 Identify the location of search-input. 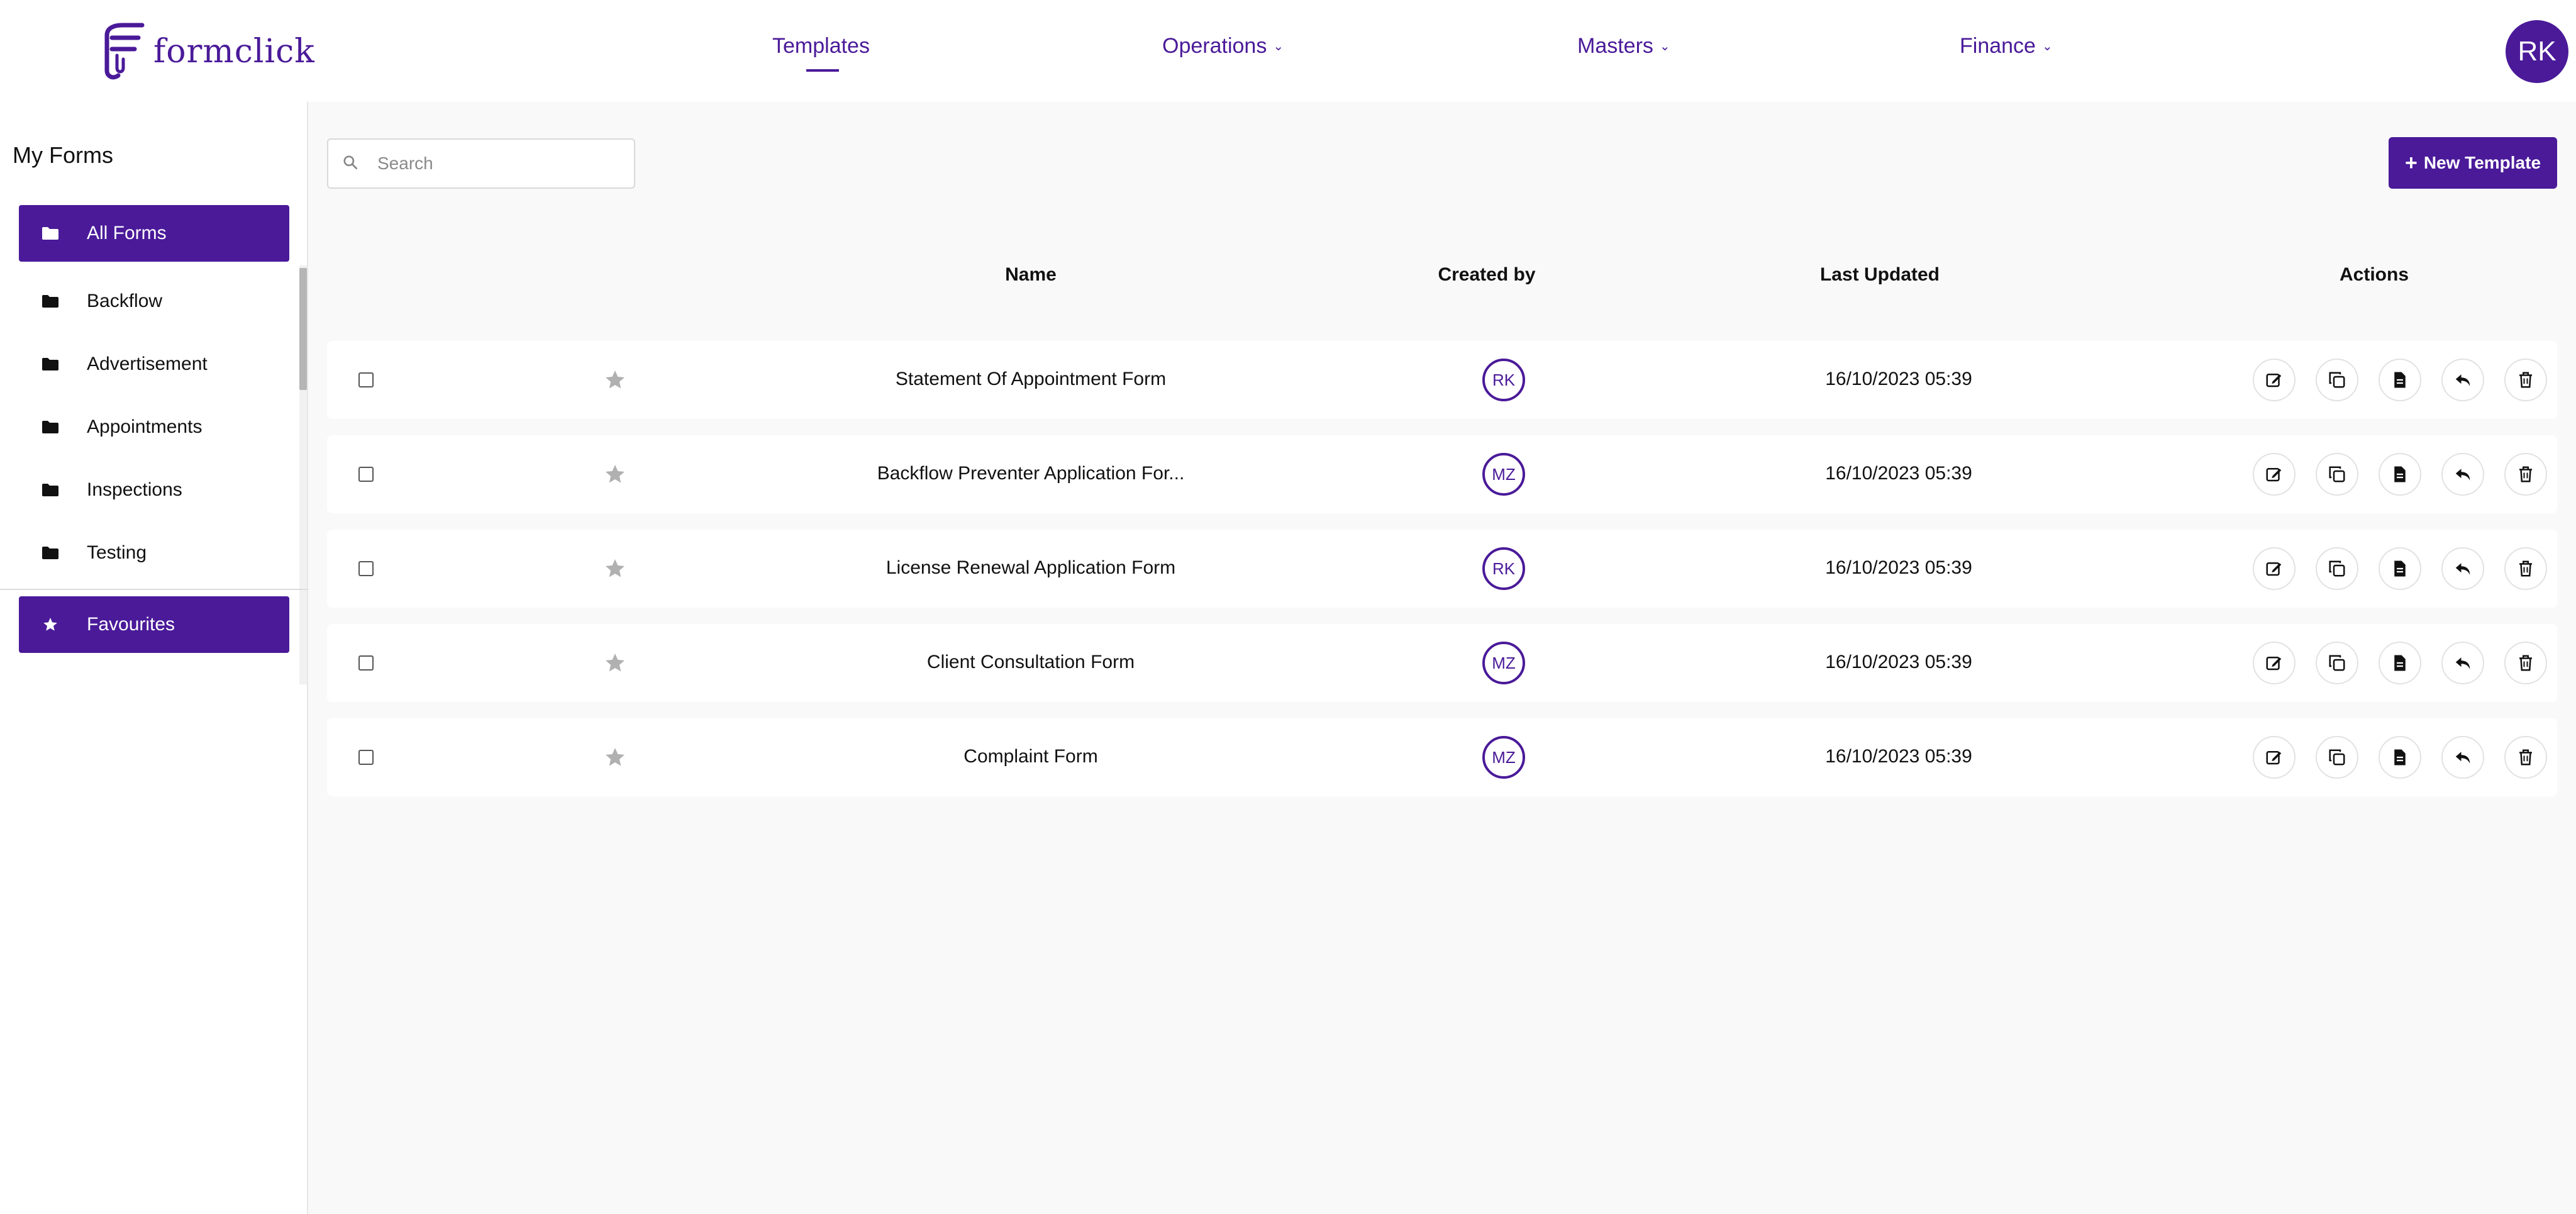
(496, 163).